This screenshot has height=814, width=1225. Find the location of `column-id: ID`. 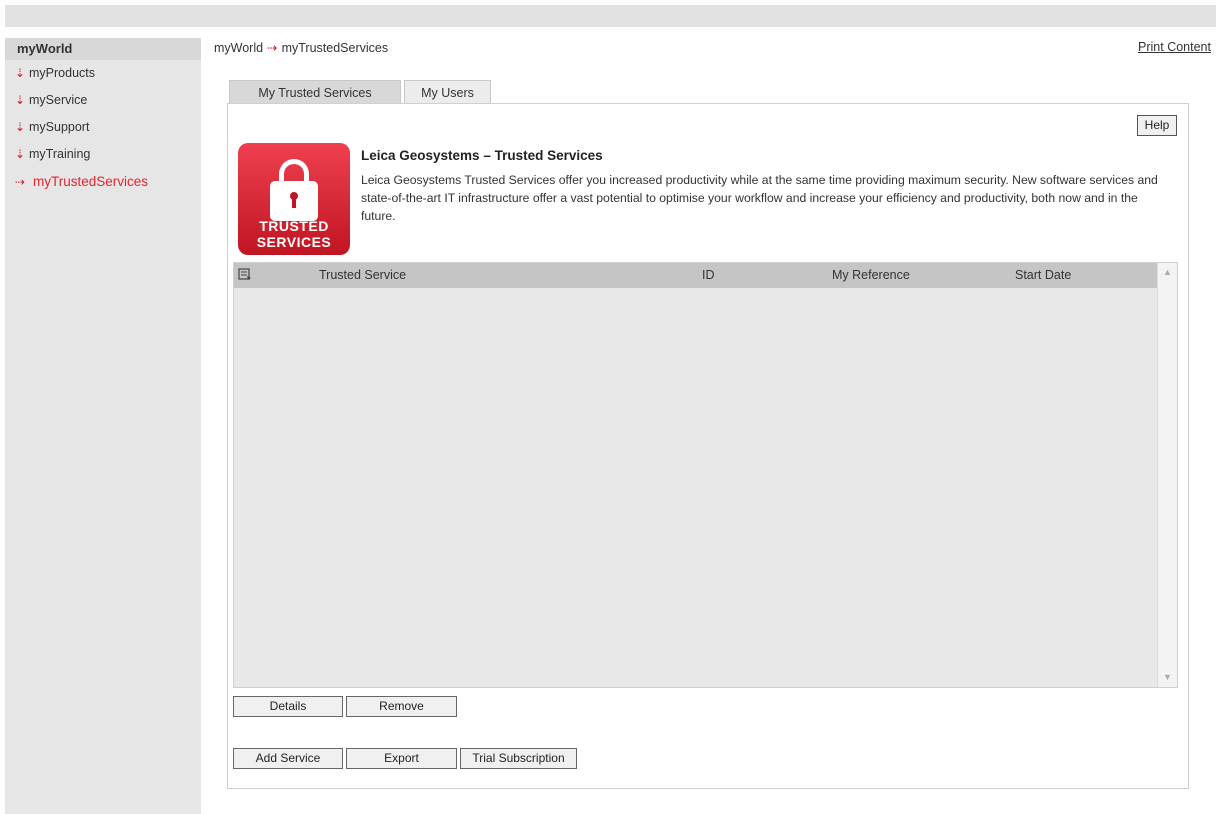

column-id: ID is located at coordinates (708, 275).